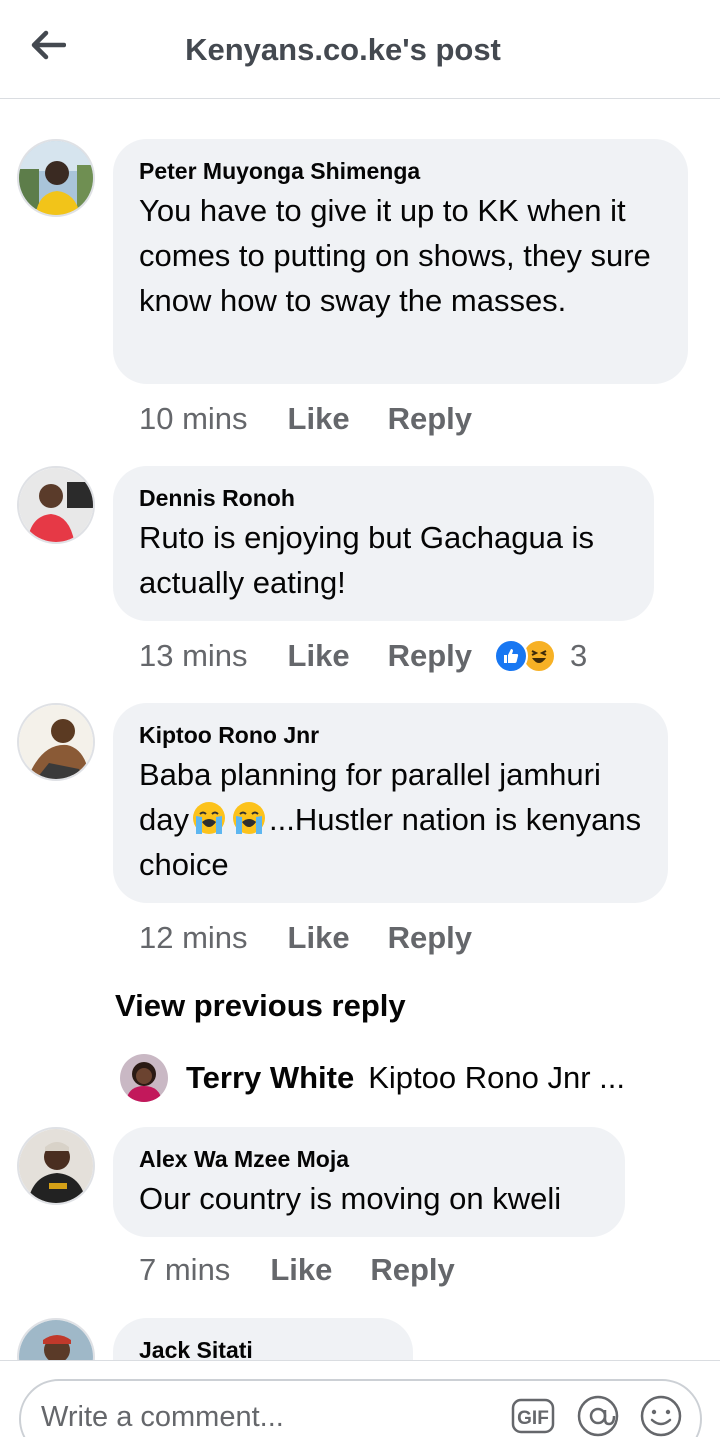 This screenshot has width=720, height=1437. I want to click on comment-composer: GIF, so click(360, 1408).